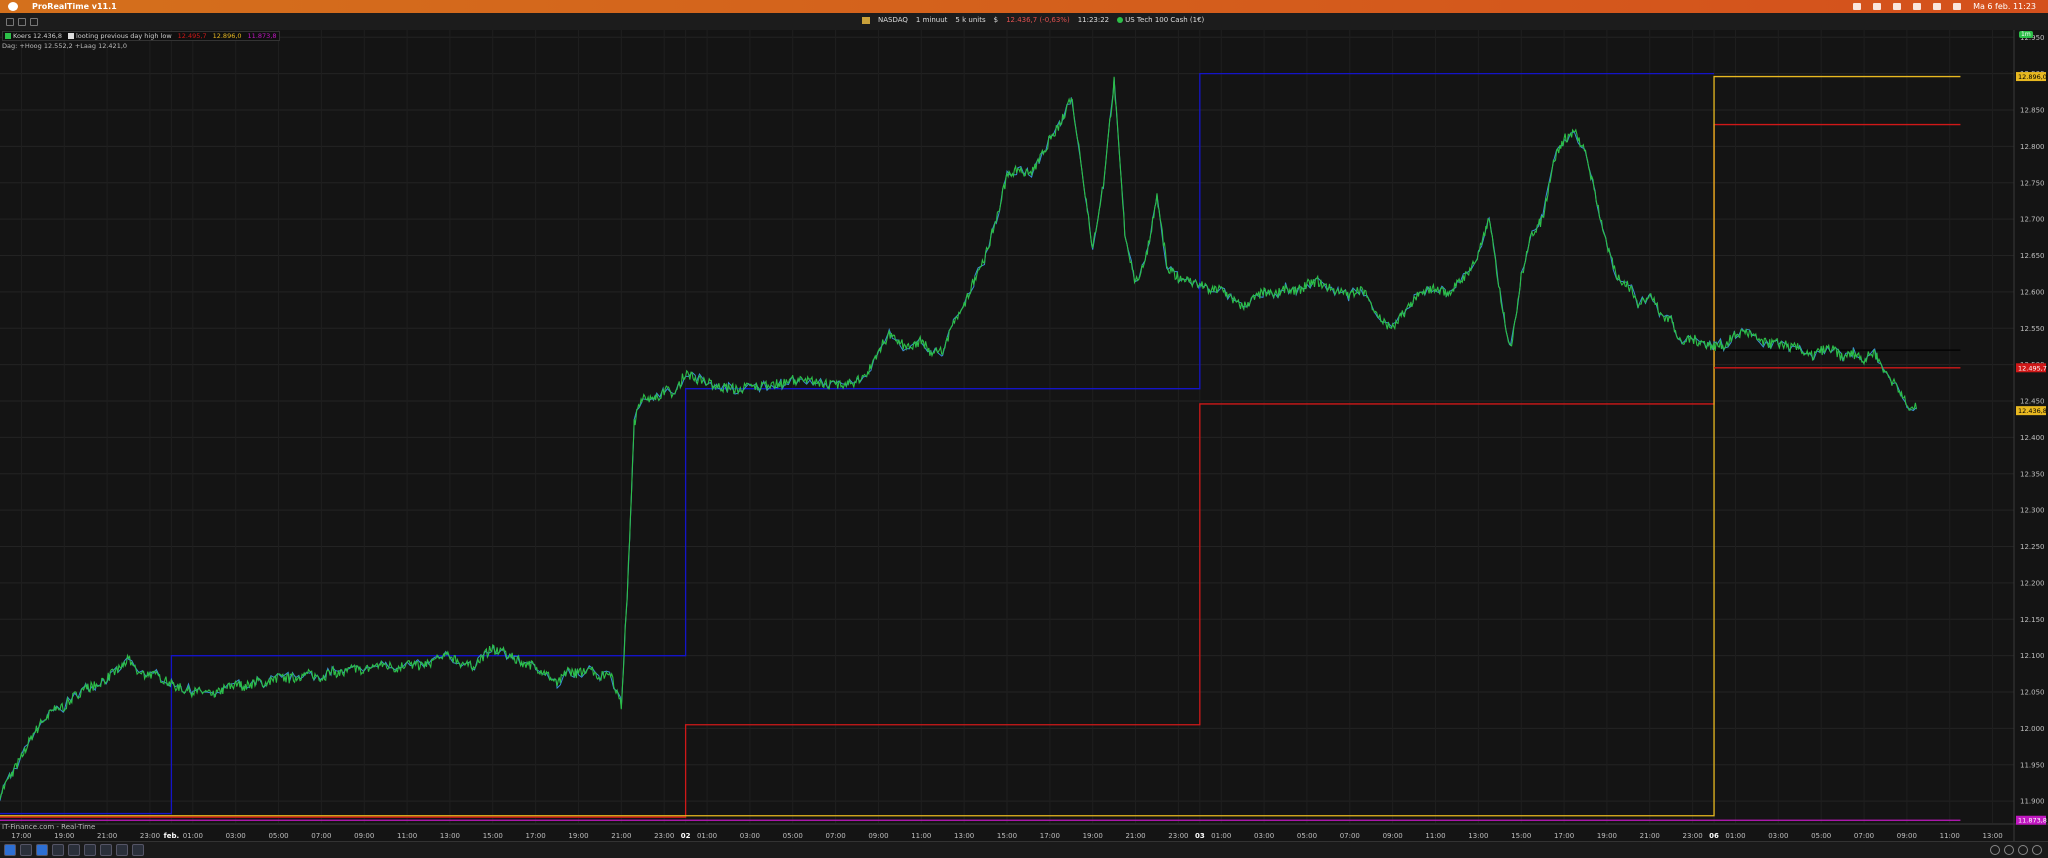 The image size is (2048, 858). Describe the element at coordinates (2032, 802) in the screenshot. I see `y-tick-label: 11.900` at that location.